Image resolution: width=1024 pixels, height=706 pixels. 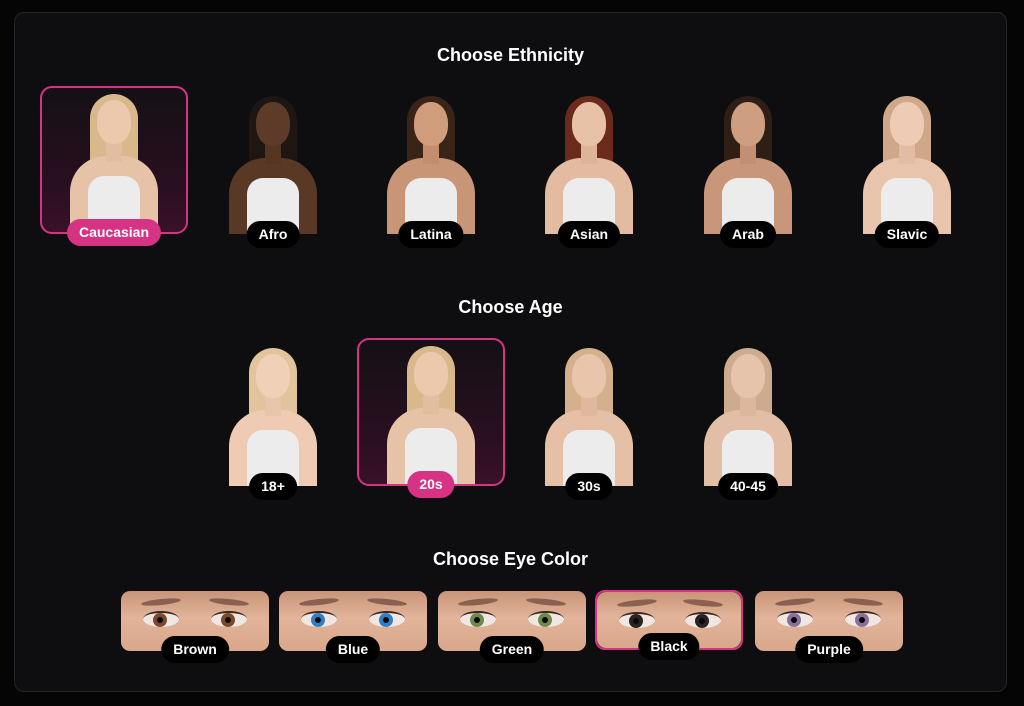 What do you see at coordinates (512, 627) in the screenshot?
I see `eye-color-option-green: Green` at bounding box center [512, 627].